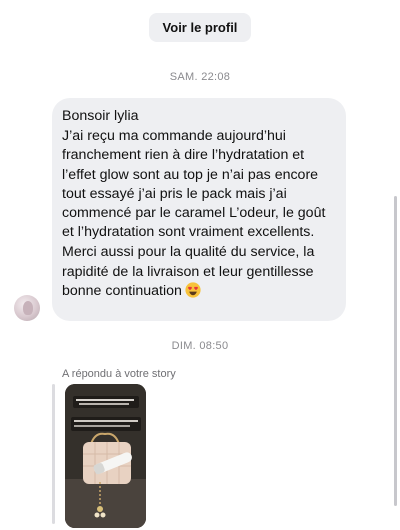 The width and height of the screenshot is (400, 530). Describe the element at coordinates (200, 77) in the screenshot. I see `timestamp-saturday: SAM. 22:08` at that location.